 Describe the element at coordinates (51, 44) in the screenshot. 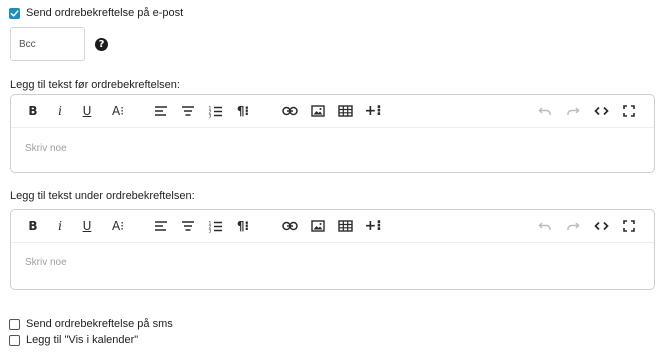

I see `bcc-input` at that location.